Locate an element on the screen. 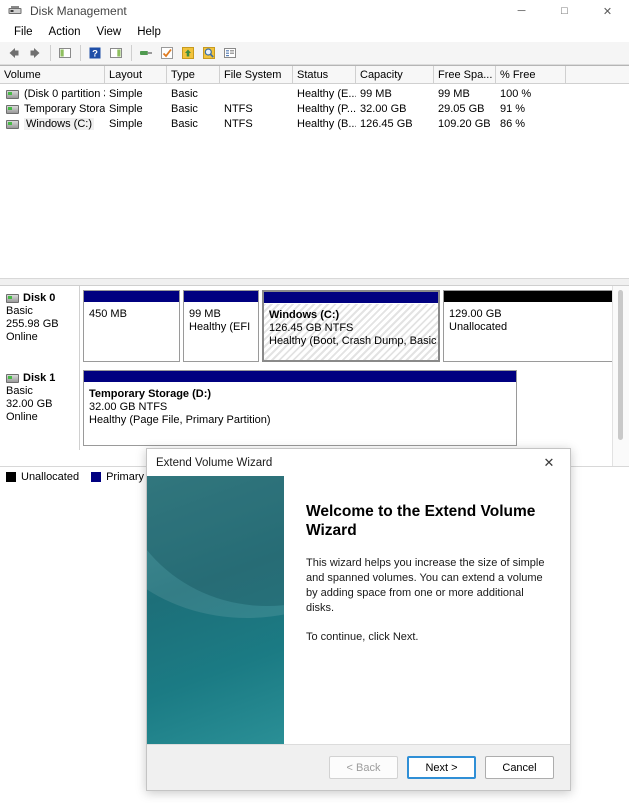 The image size is (629, 803). partition-status: Healthy (EFI is located at coordinates (220, 327).